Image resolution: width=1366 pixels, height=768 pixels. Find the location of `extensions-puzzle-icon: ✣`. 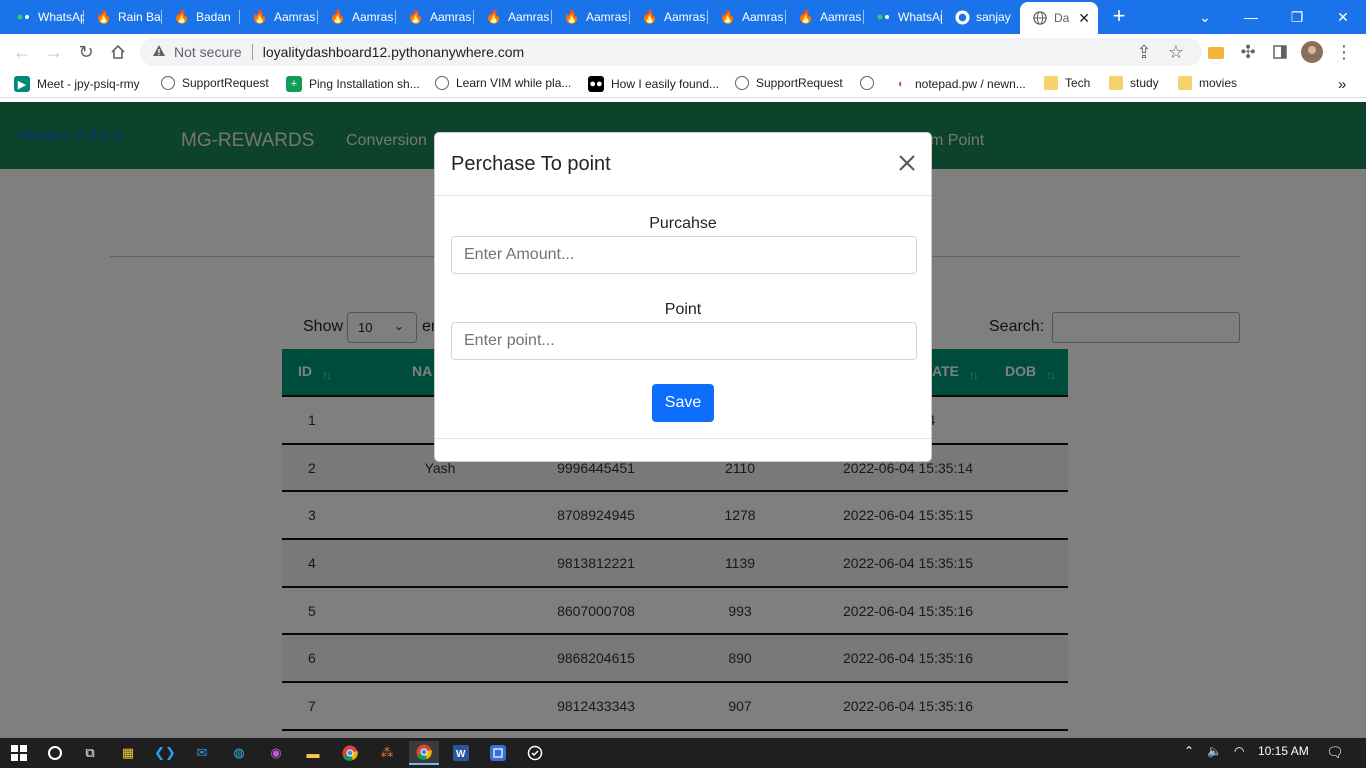

extensions-puzzle-icon: ✣ is located at coordinates (1248, 52).